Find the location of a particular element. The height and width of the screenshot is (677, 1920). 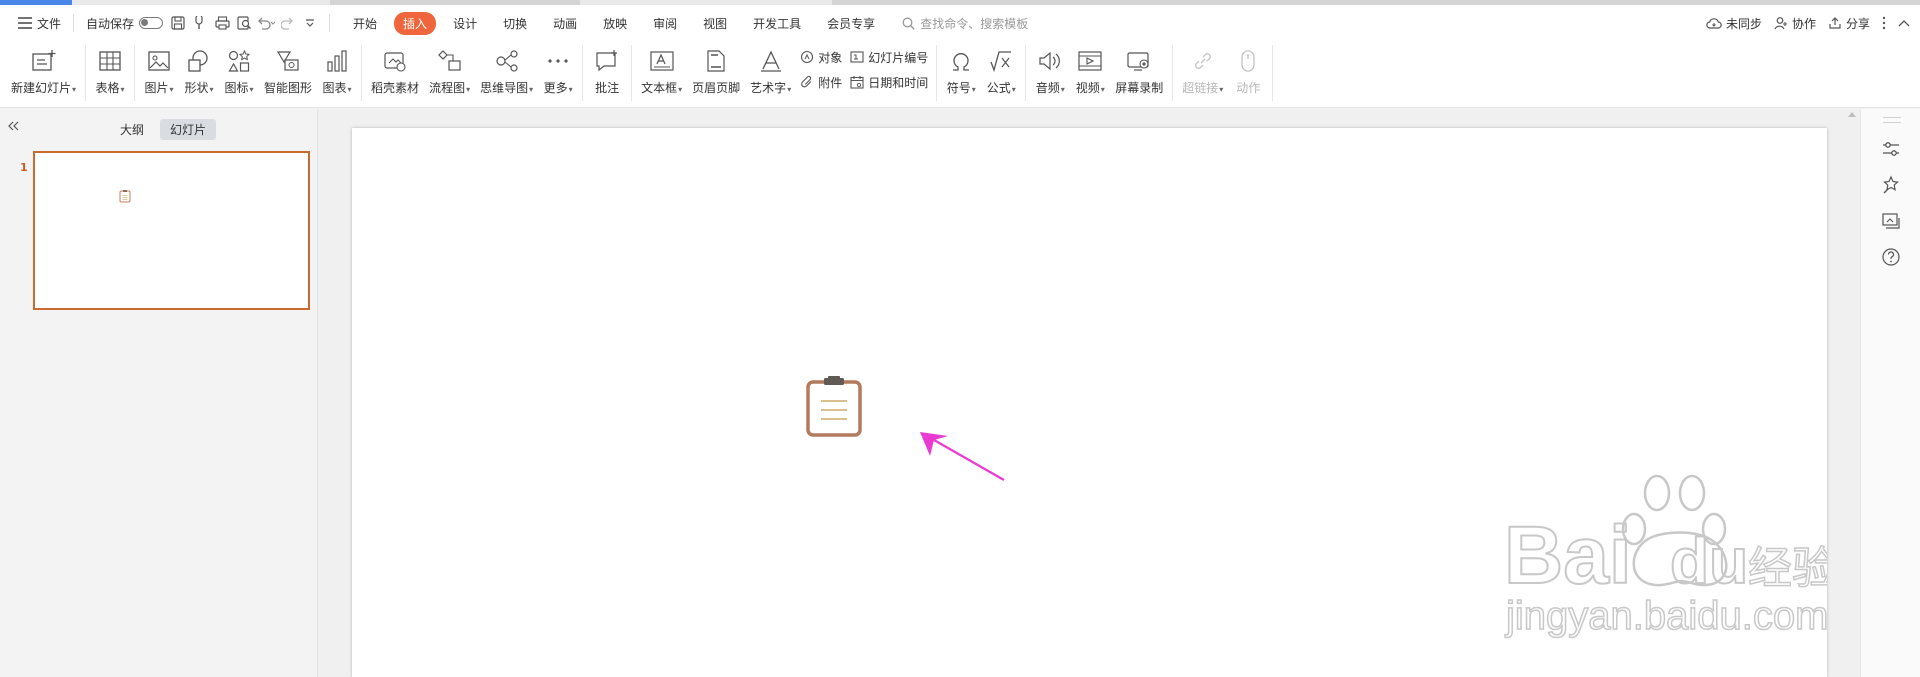

video-button: 视频▾ is located at coordinates (1090, 72).